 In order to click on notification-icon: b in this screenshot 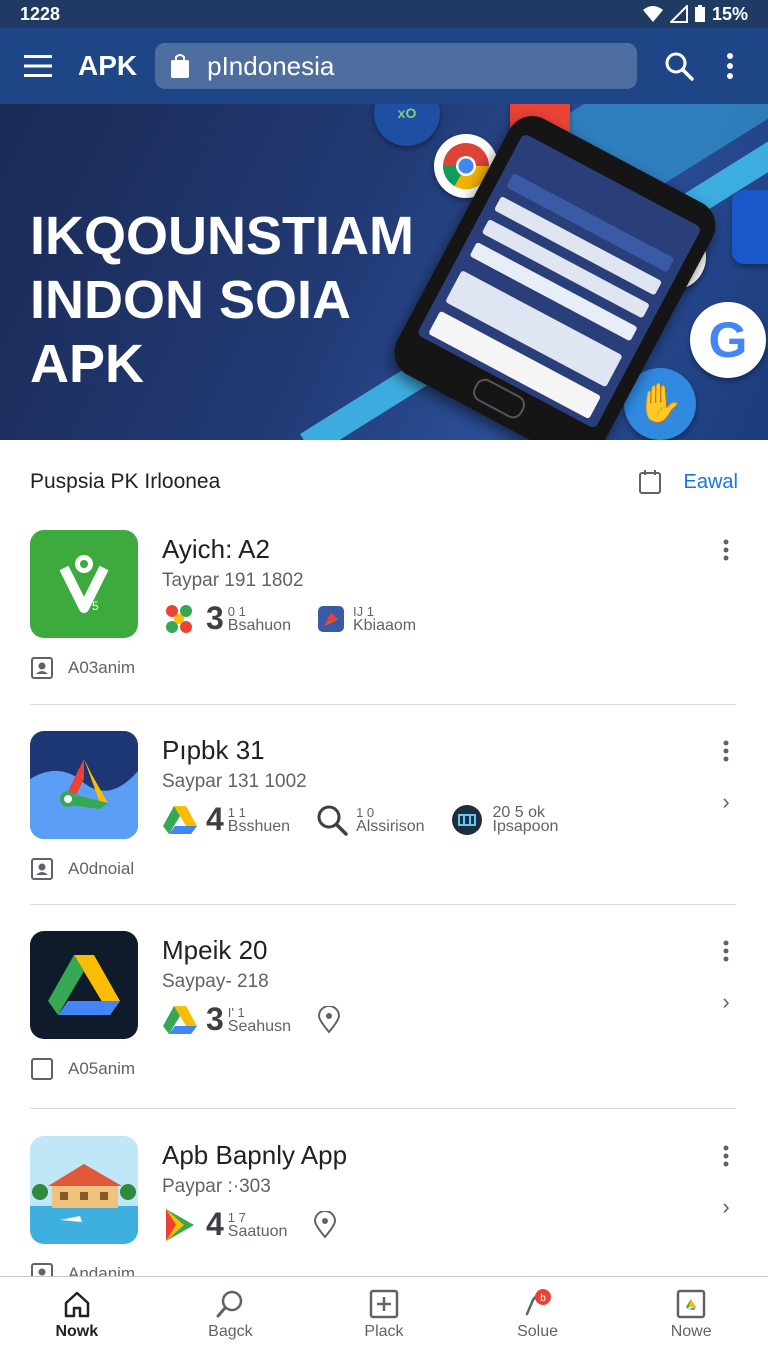, I will do `click(538, 1304)`.